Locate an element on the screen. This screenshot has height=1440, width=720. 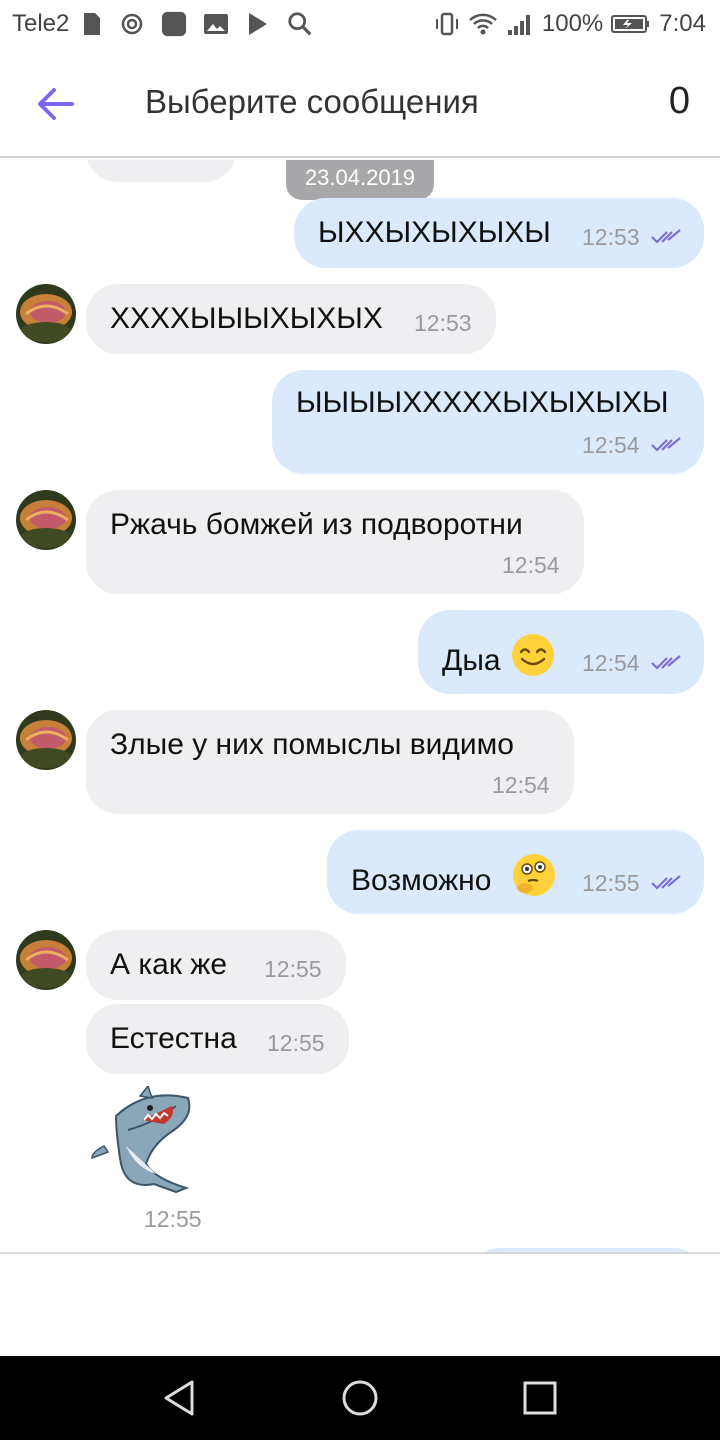
system-status: 100% 7:04 is located at coordinates (570, 24).